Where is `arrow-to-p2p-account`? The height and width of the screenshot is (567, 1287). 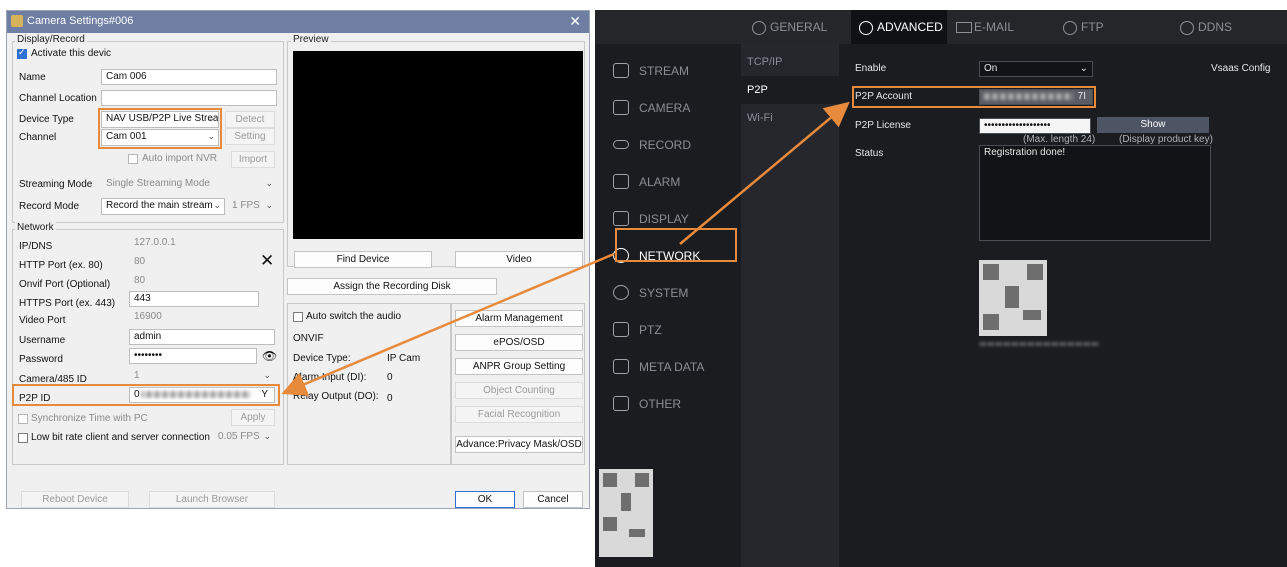
arrow-to-p2p-account is located at coordinates (764, 173).